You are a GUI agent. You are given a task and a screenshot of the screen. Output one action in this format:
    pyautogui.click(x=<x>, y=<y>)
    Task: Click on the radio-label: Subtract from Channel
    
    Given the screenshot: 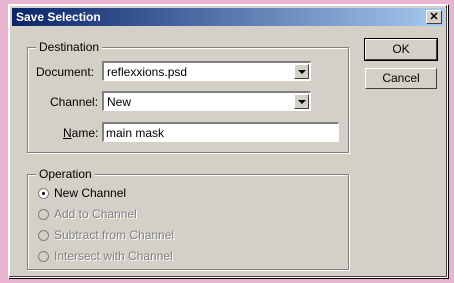 What is the action you would take?
    pyautogui.click(x=114, y=235)
    